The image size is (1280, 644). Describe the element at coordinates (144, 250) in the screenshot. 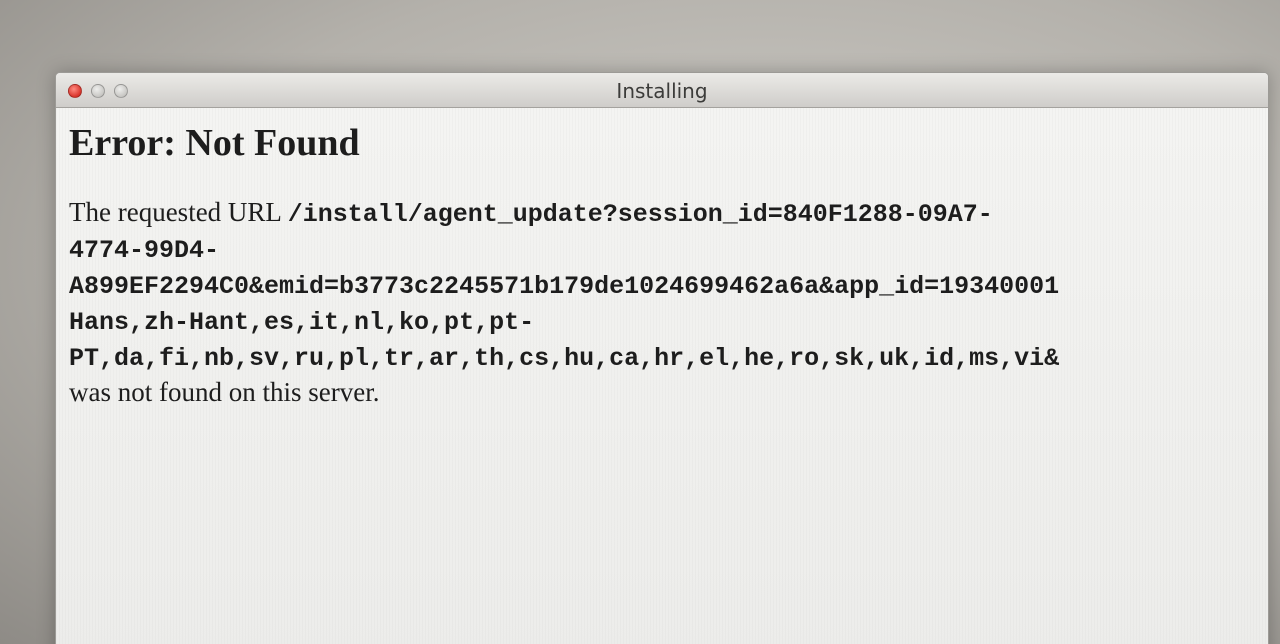

I see `url-line: 4774-99D4-` at that location.